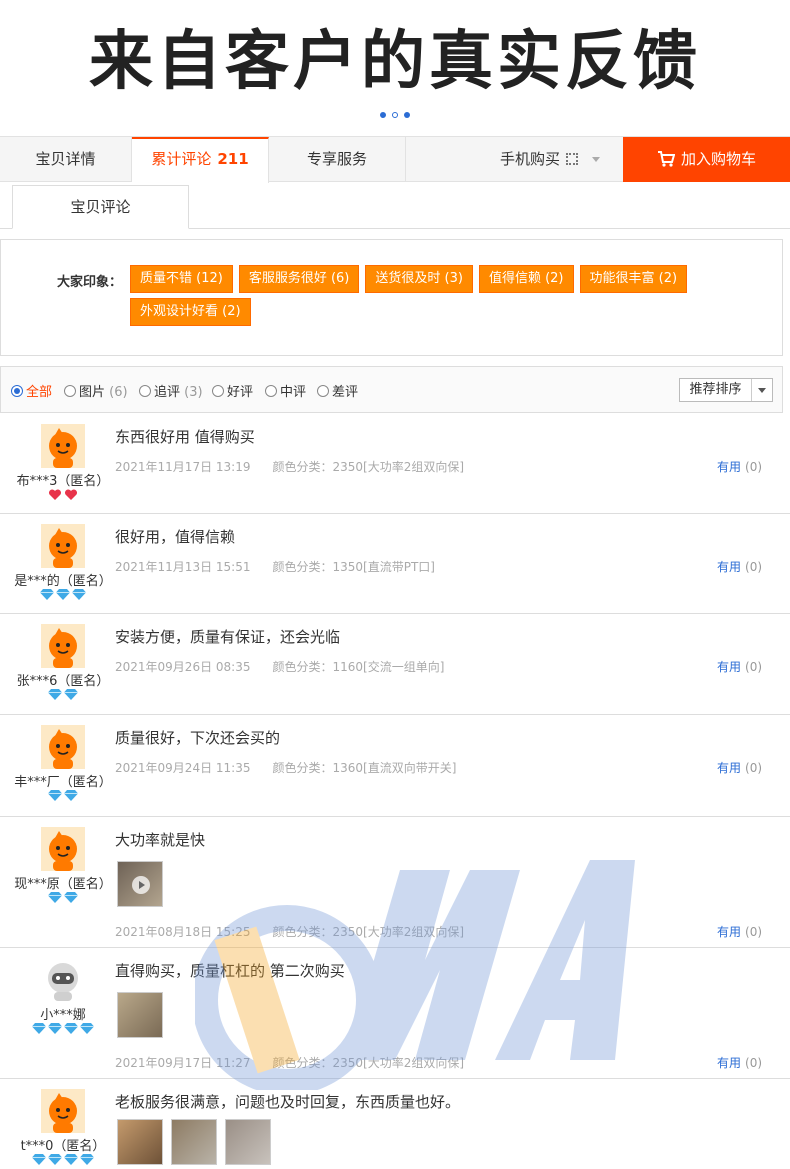 The image size is (790, 1169). Describe the element at coordinates (198, 738) in the screenshot. I see `review-text: 质量很好，下次还会买的` at that location.